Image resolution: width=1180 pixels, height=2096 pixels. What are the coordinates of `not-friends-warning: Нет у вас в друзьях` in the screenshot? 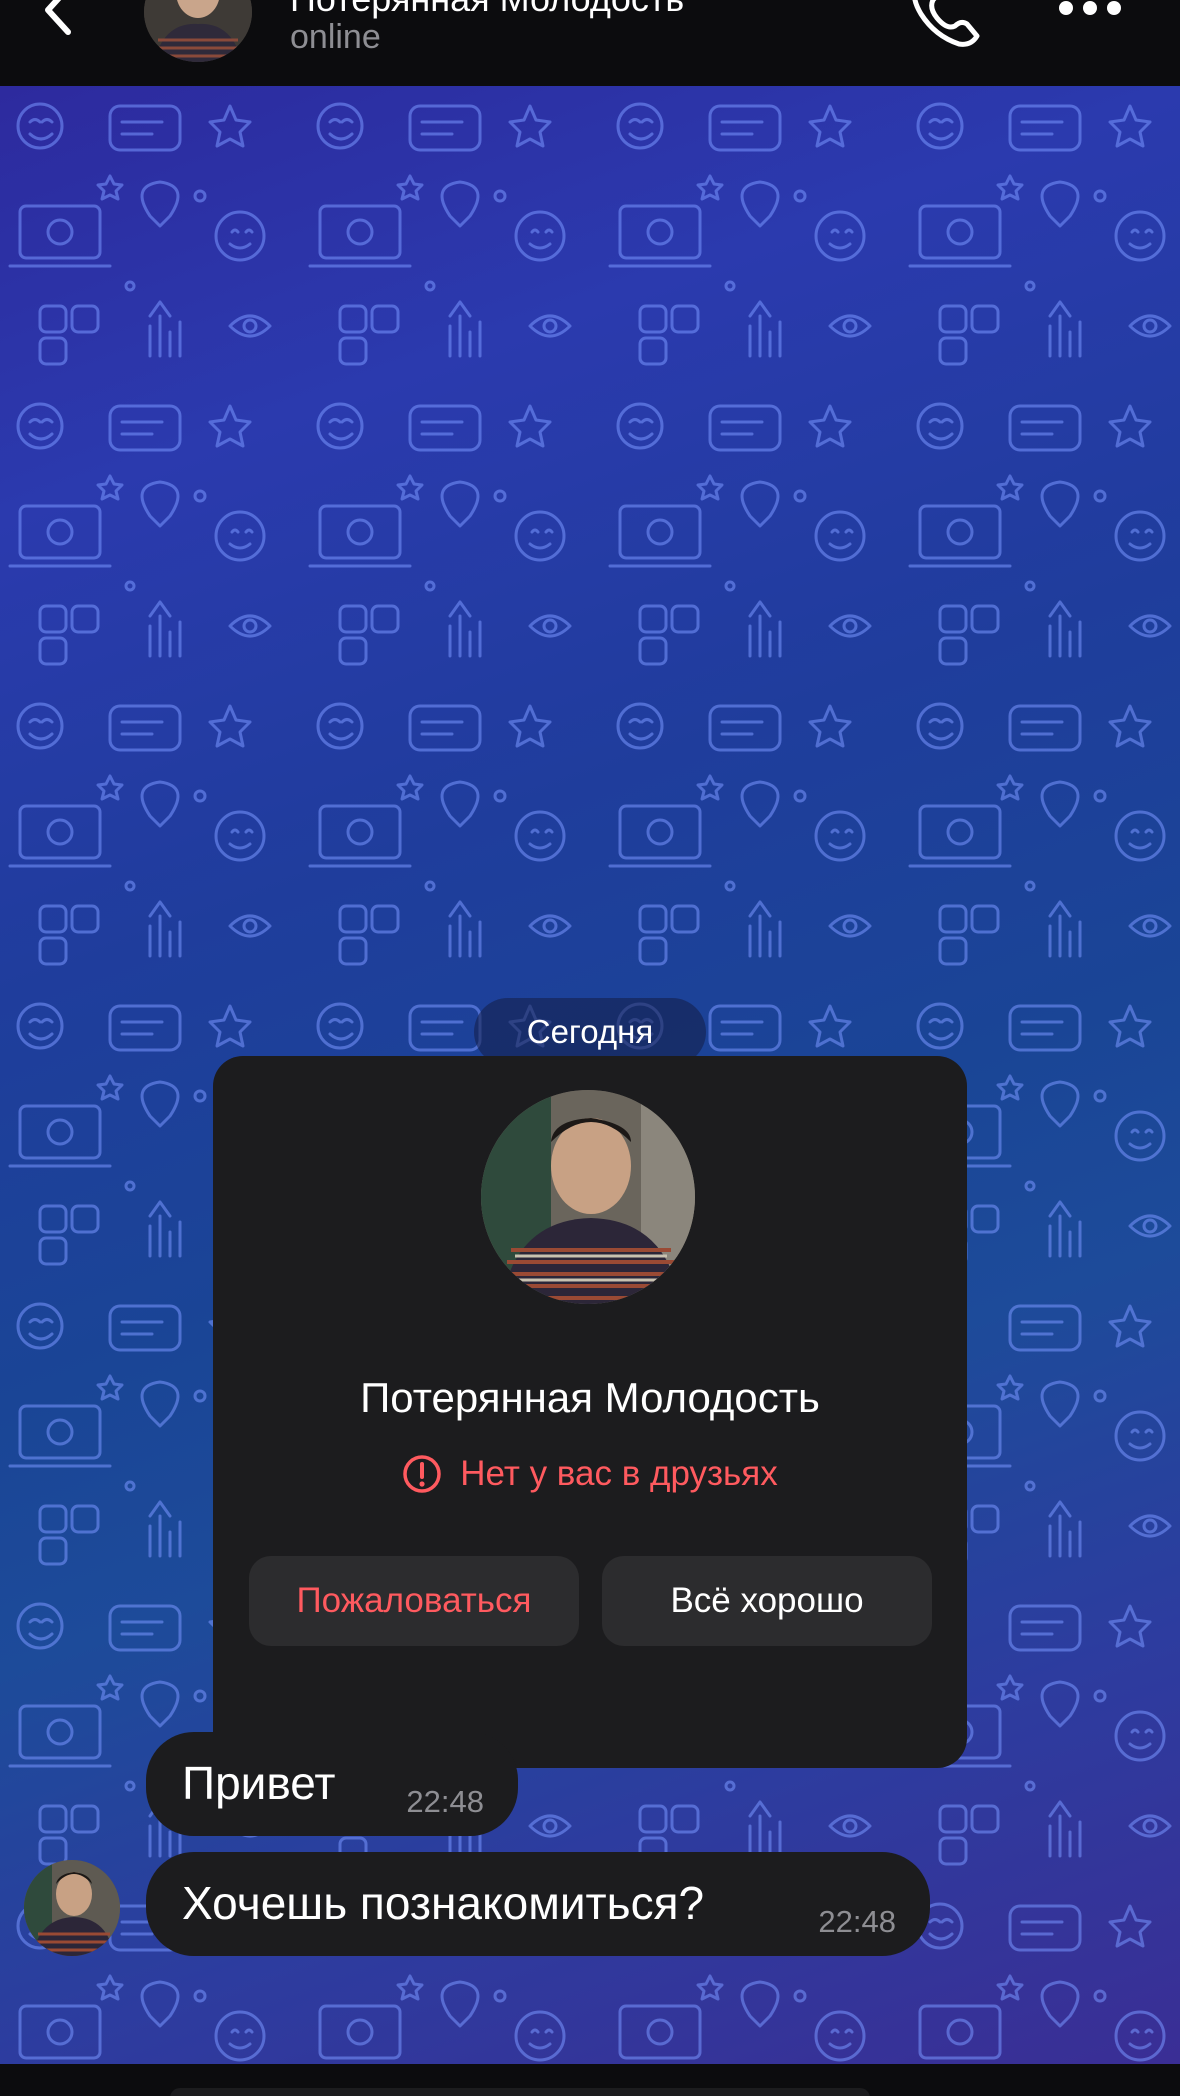 It's located at (590, 1474).